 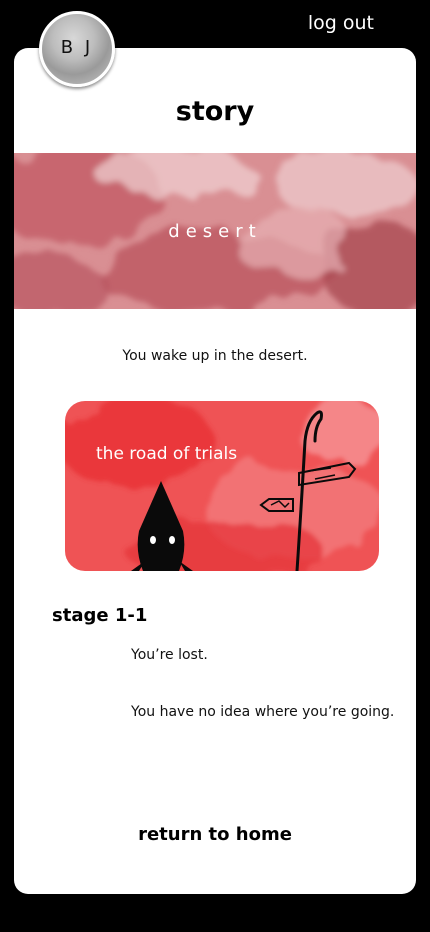 What do you see at coordinates (215, 356) in the screenshot?
I see `intro-text: You wake up in the desert.` at bounding box center [215, 356].